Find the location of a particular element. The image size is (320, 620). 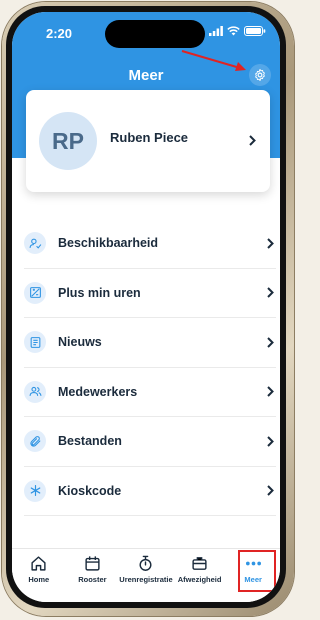

status-time: 2:20 is located at coordinates (59, 33).